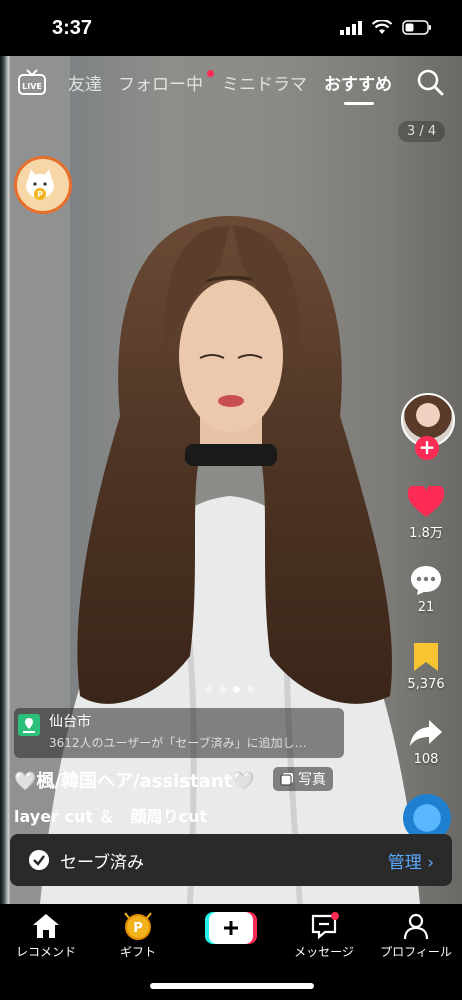 This screenshot has width=462, height=1000. What do you see at coordinates (422, 131) in the screenshot?
I see `photo-pager: 3 / 4` at bounding box center [422, 131].